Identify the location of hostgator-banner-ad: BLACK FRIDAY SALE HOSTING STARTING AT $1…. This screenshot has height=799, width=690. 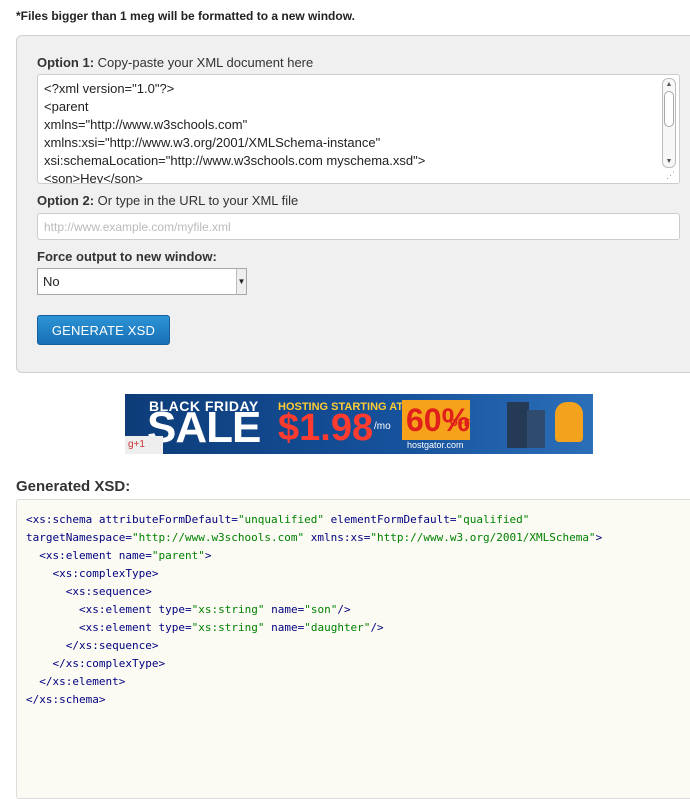
(359, 424).